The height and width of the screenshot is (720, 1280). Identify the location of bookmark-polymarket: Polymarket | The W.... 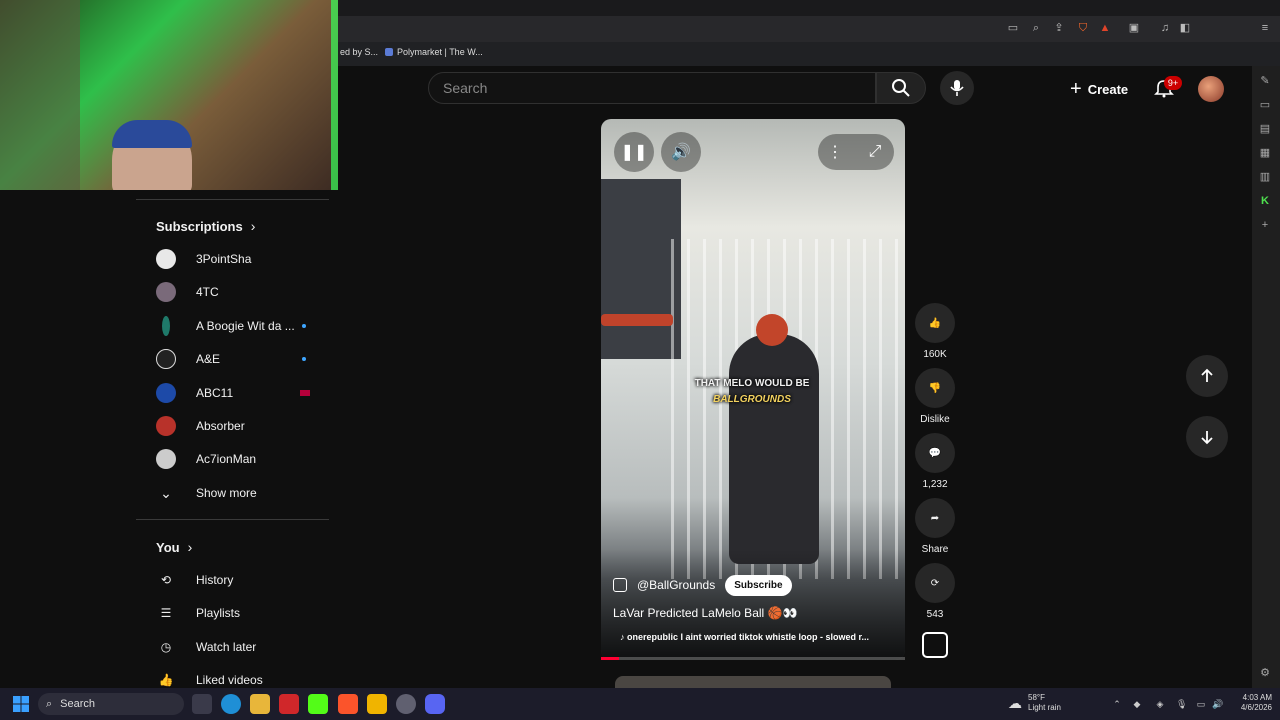
(434, 52).